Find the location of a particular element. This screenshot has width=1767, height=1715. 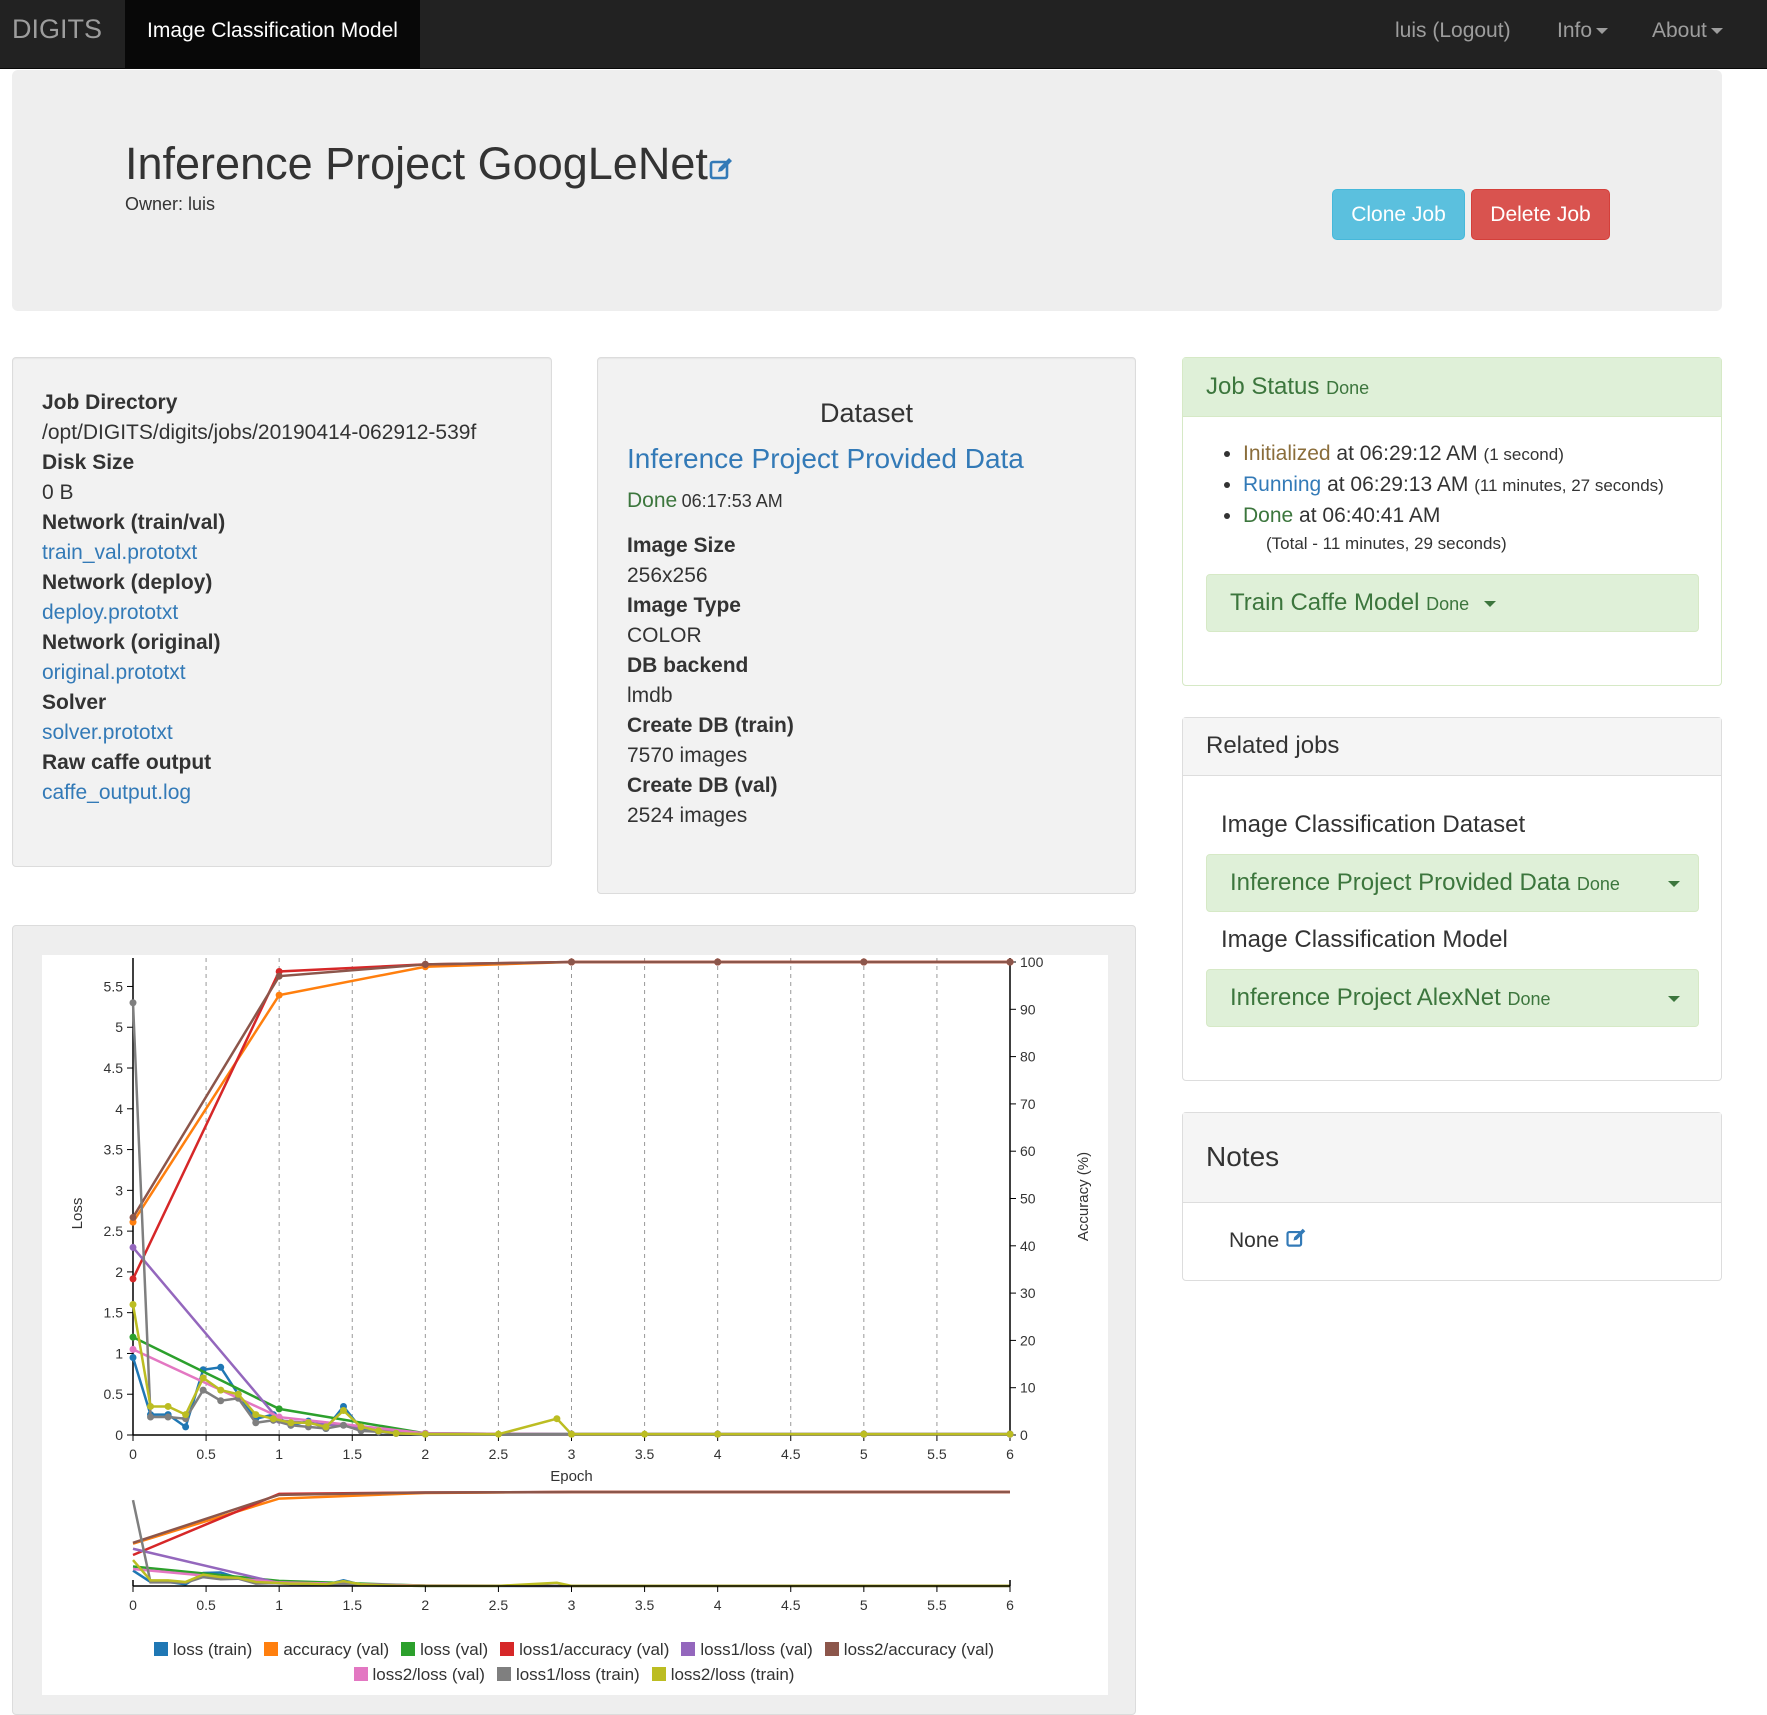

x-tick-label: 6 is located at coordinates (1010, 1454).